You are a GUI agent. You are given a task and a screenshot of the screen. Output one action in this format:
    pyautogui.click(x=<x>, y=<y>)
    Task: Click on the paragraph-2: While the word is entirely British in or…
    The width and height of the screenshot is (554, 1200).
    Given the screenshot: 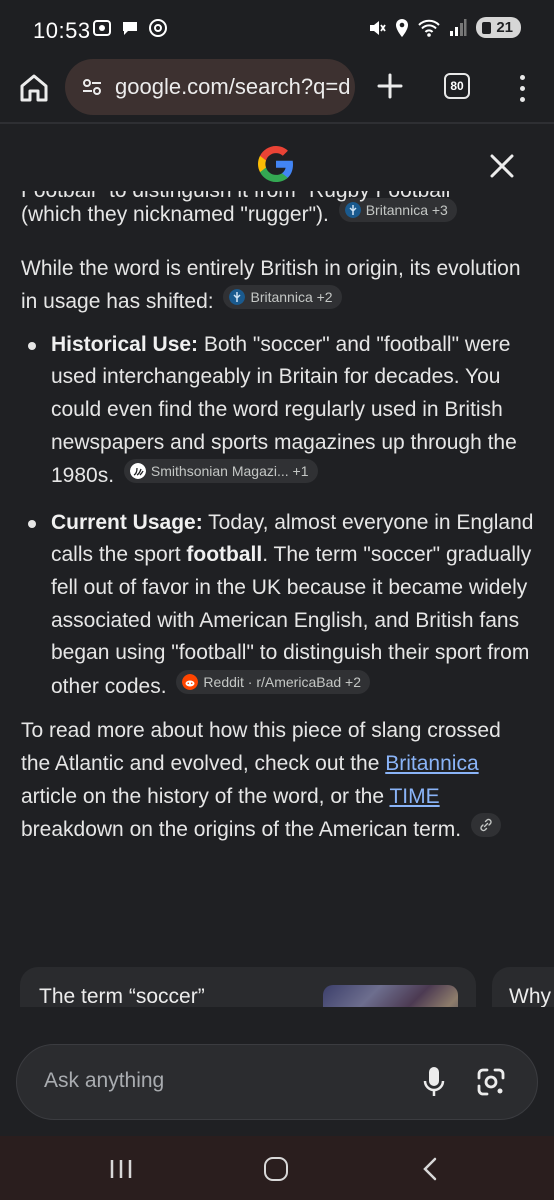 What is the action you would take?
    pyautogui.click(x=278, y=286)
    